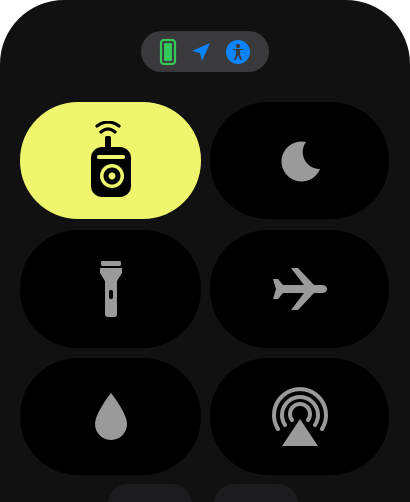  I want to click on water-drop-icon, so click(110, 416).